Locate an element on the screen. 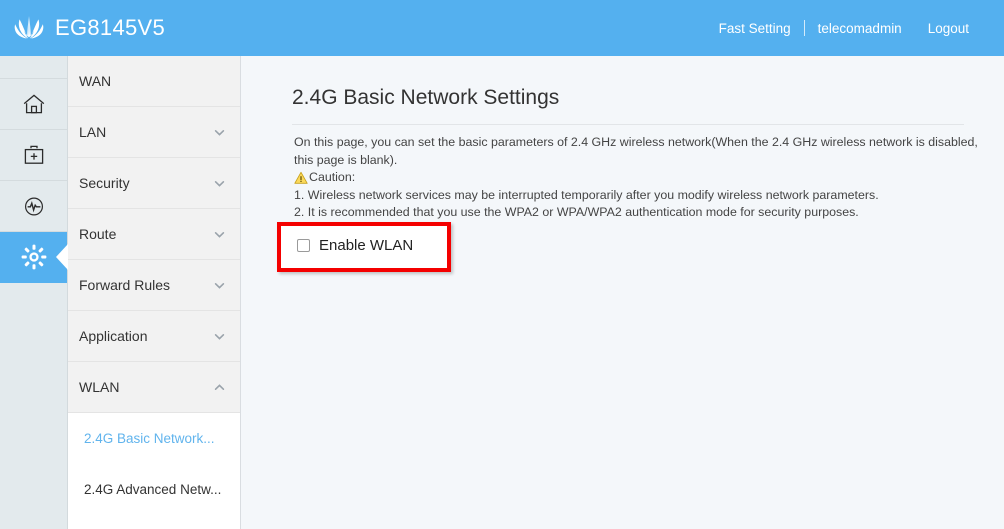  sidebar-item-lan: LAN is located at coordinates (154, 132).